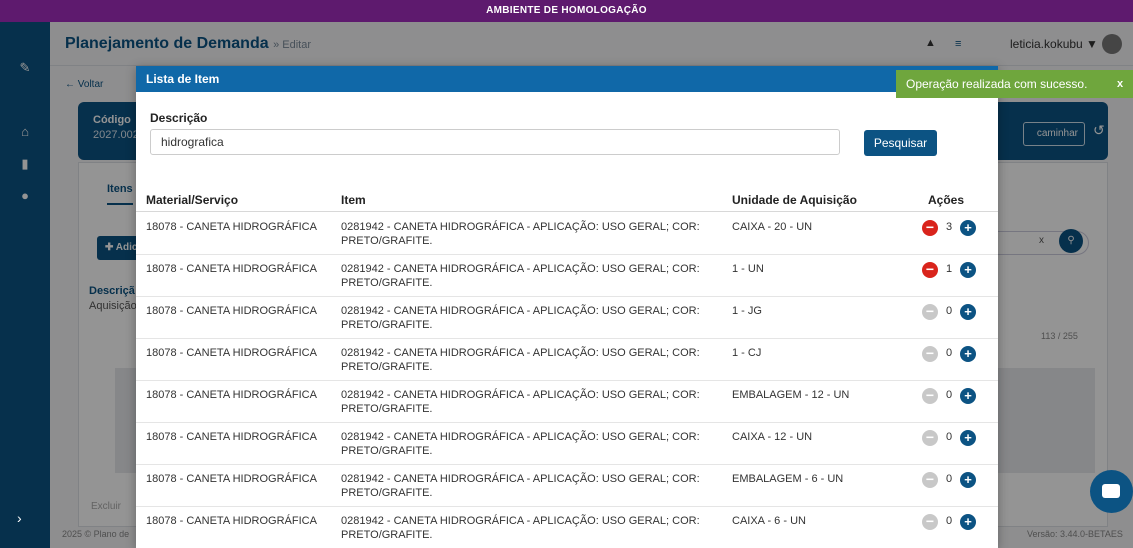 The image size is (1133, 548). Describe the element at coordinates (748, 269) in the screenshot. I see `unit-cell: 1 - UN` at that location.